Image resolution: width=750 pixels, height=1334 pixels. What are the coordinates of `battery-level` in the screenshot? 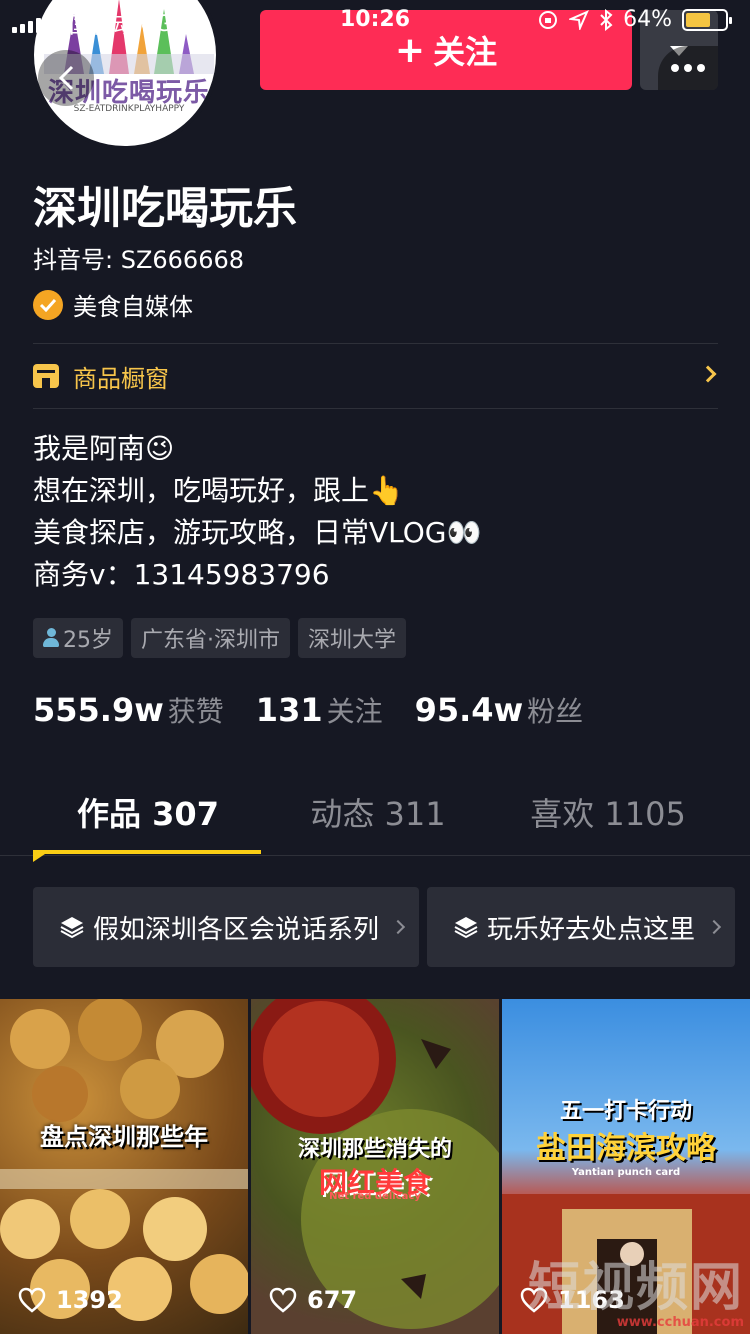 It's located at (698, 19).